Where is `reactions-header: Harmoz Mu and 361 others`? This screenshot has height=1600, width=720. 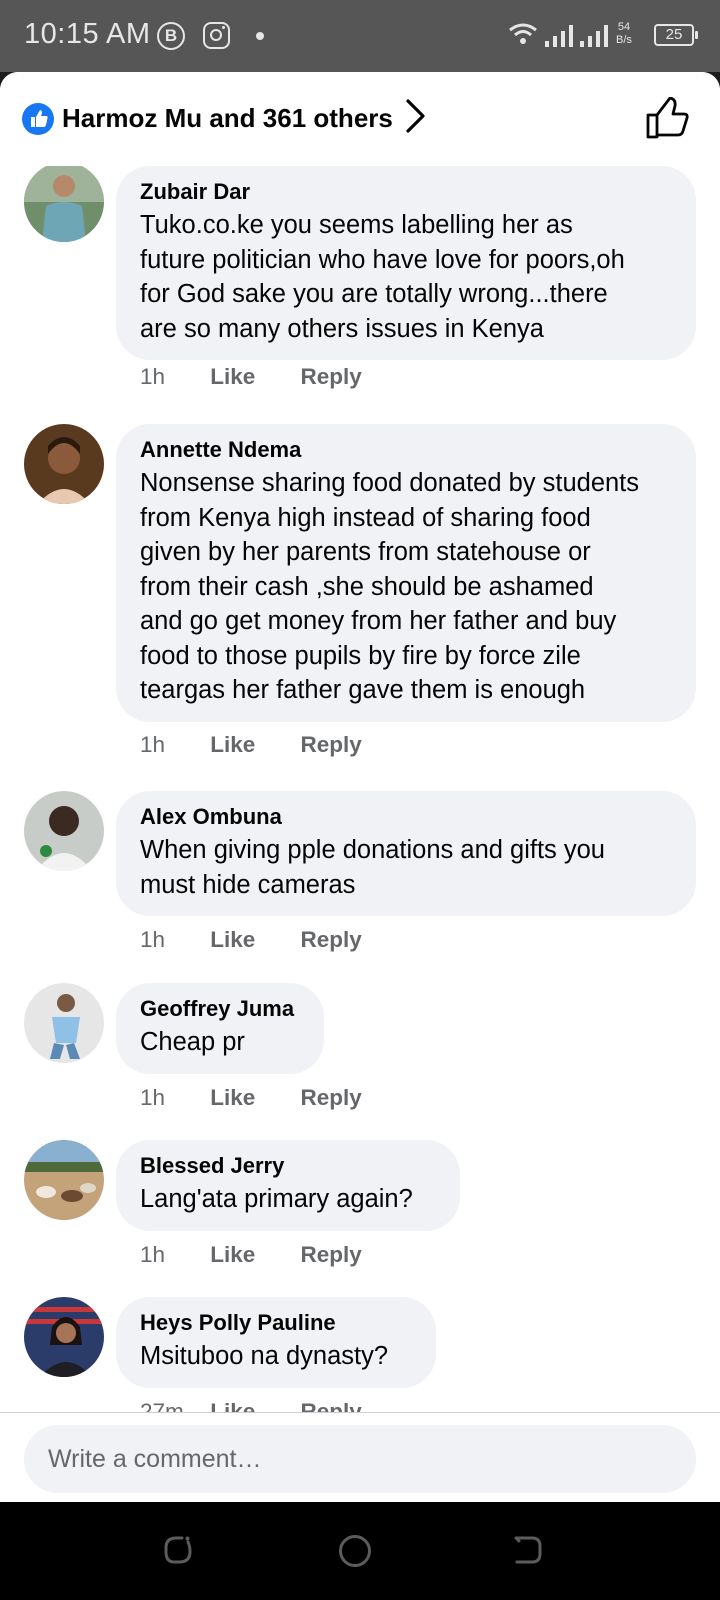
reactions-header: Harmoz Mu and 361 others is located at coordinates (360, 119).